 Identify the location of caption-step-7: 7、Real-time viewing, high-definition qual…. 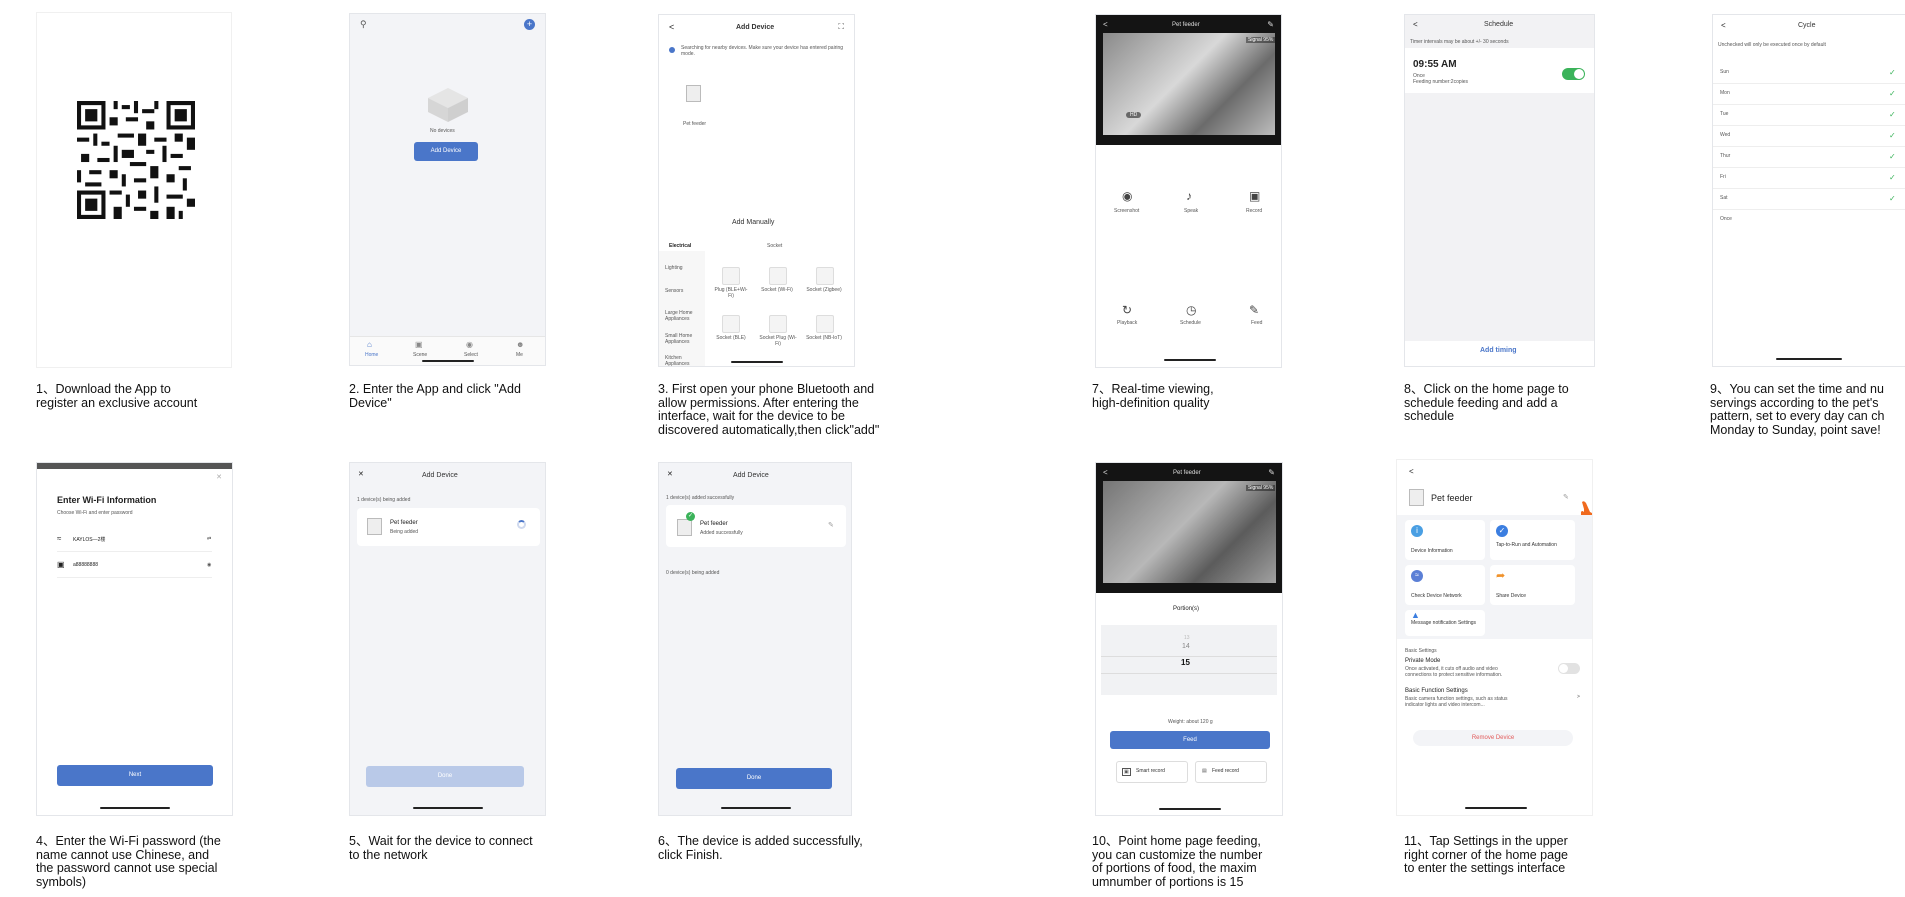
(1153, 396).